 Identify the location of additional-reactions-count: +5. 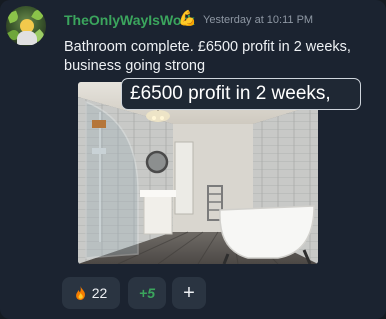
(147, 293).